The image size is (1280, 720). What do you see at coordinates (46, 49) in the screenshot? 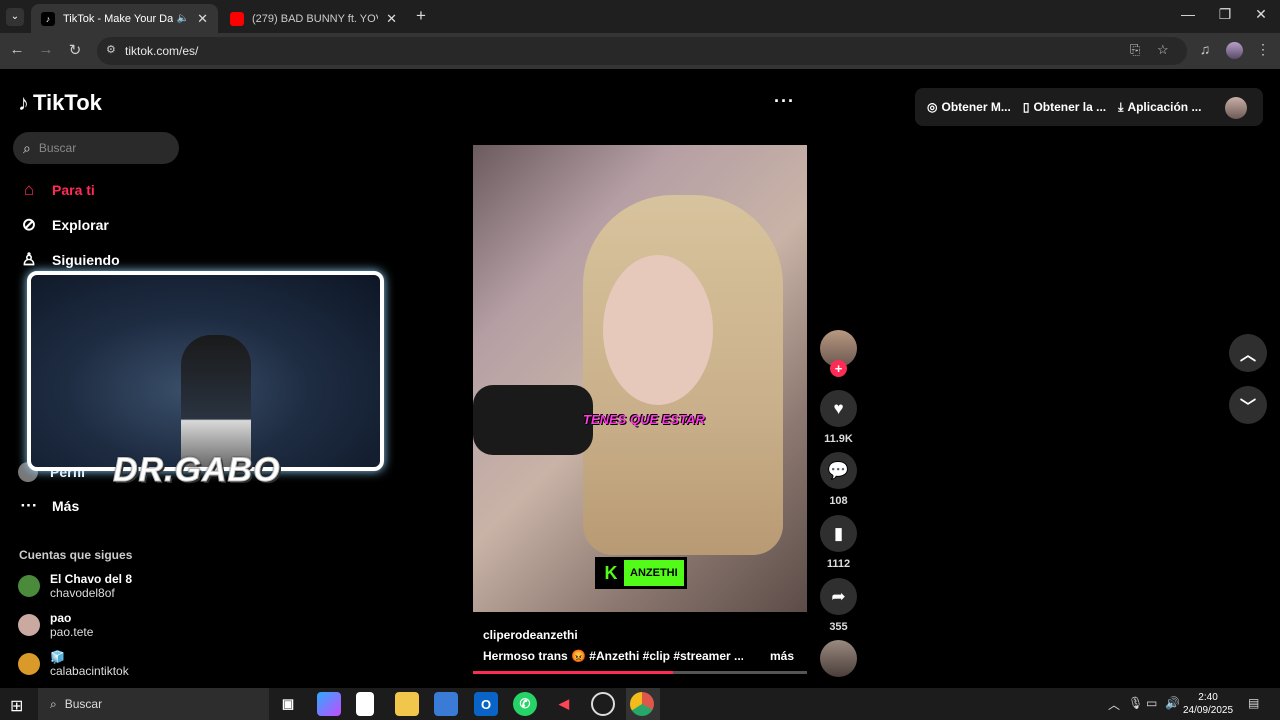
I see `forward-icon: →` at bounding box center [46, 49].